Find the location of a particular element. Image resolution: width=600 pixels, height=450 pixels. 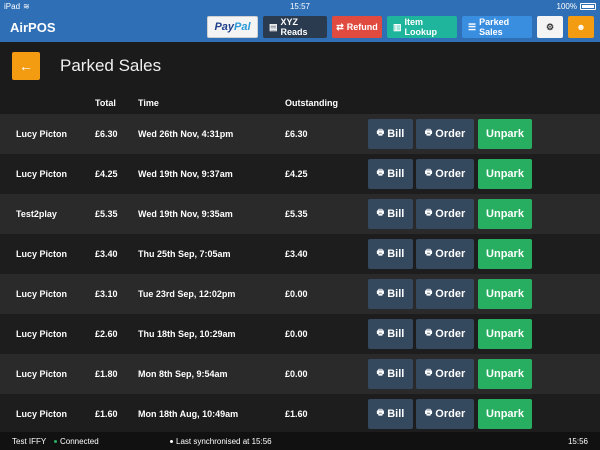

item-lookup-button: ▥ Item Lookup is located at coordinates (422, 27).